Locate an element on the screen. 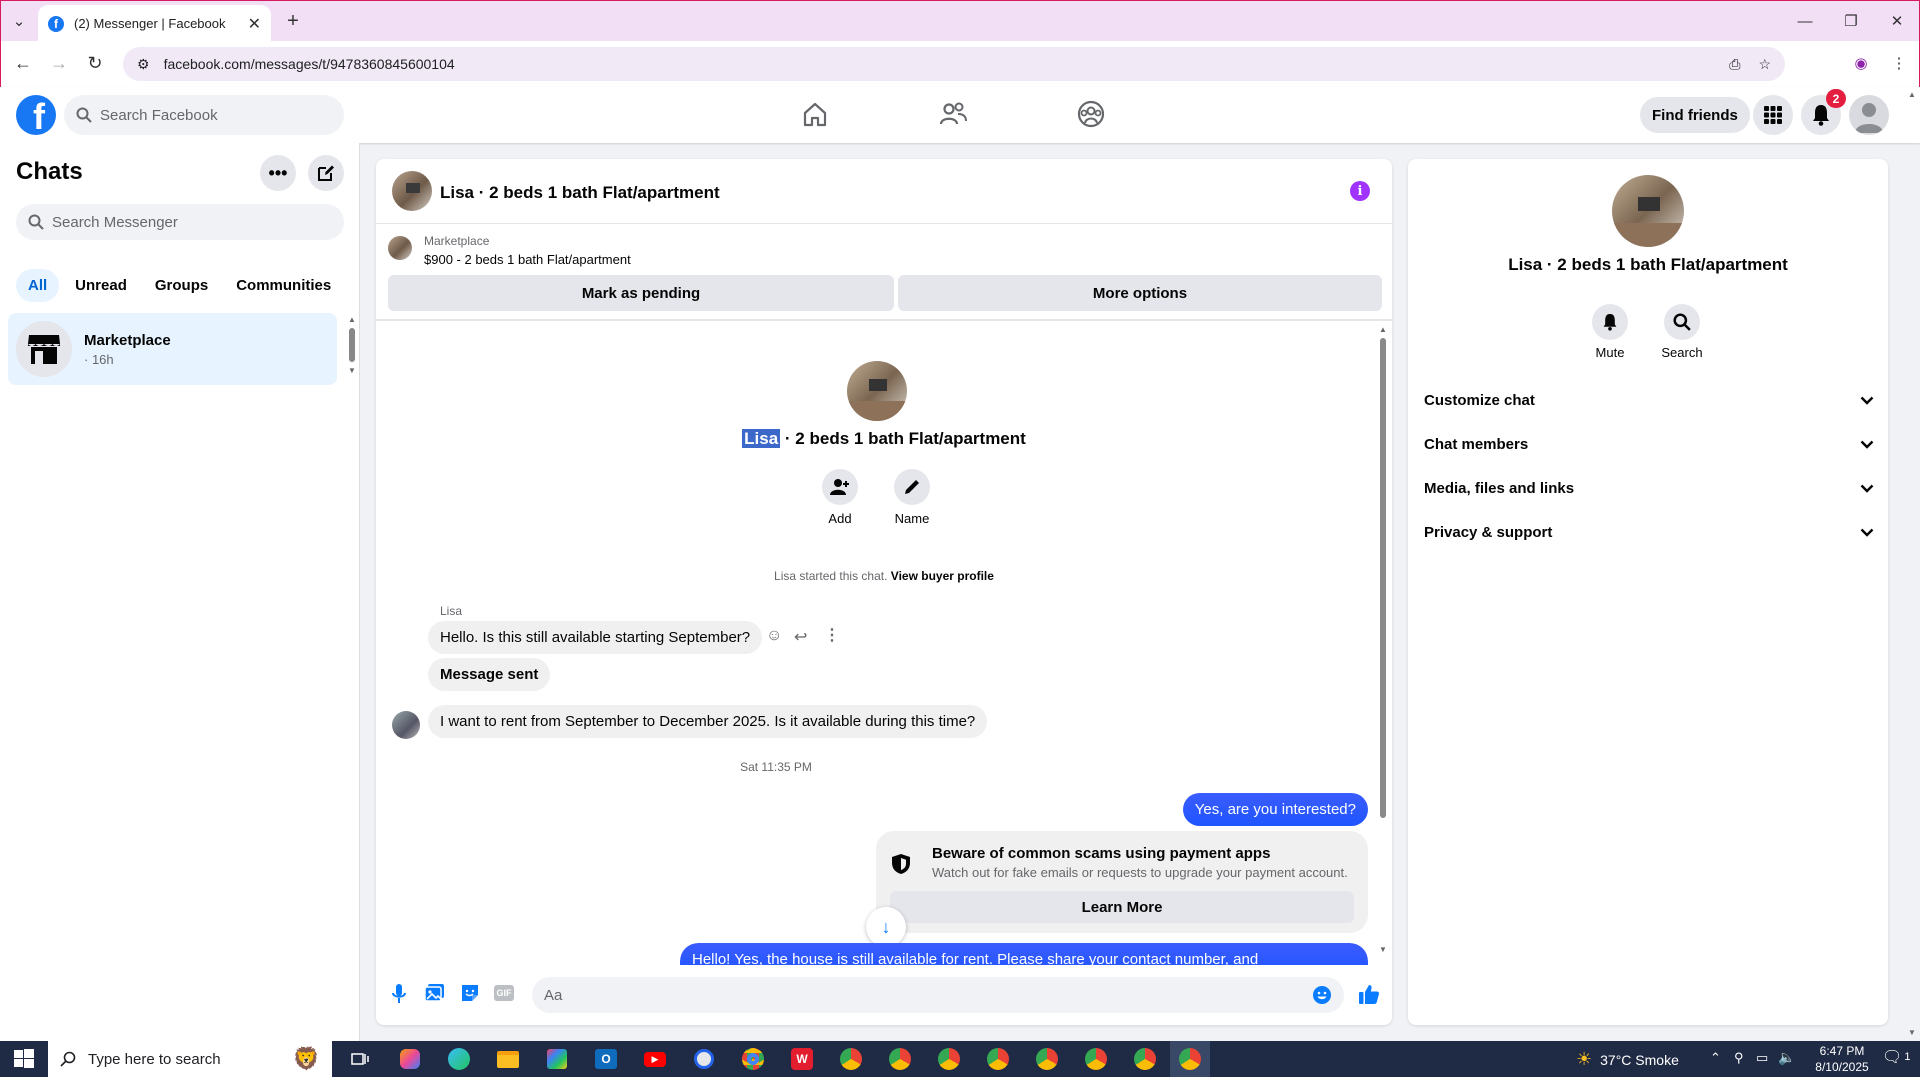  sidebar-scrollbar: ▲ ▼ is located at coordinates (352, 350).